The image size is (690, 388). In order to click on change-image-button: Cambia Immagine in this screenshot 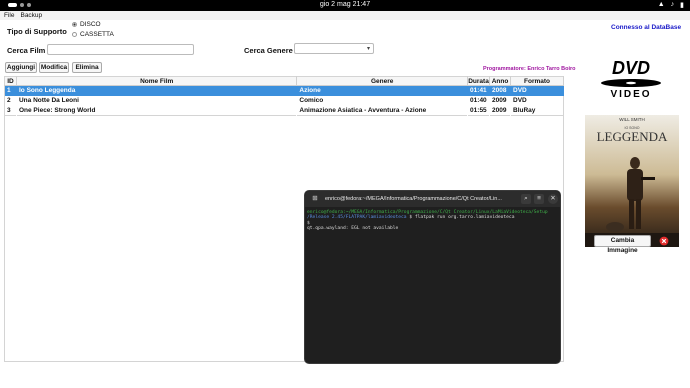, I will do `click(622, 244)`.